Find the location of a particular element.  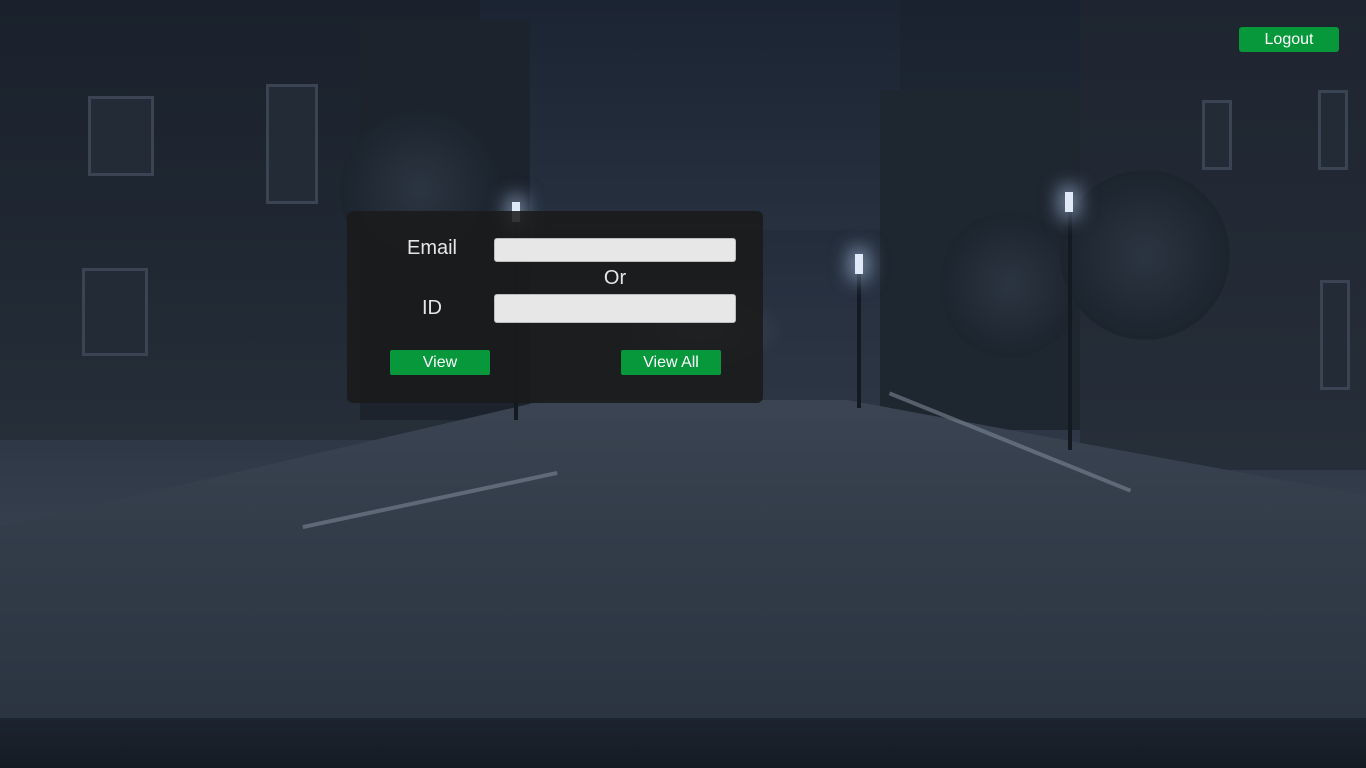

id-label: ID is located at coordinates (432, 308).